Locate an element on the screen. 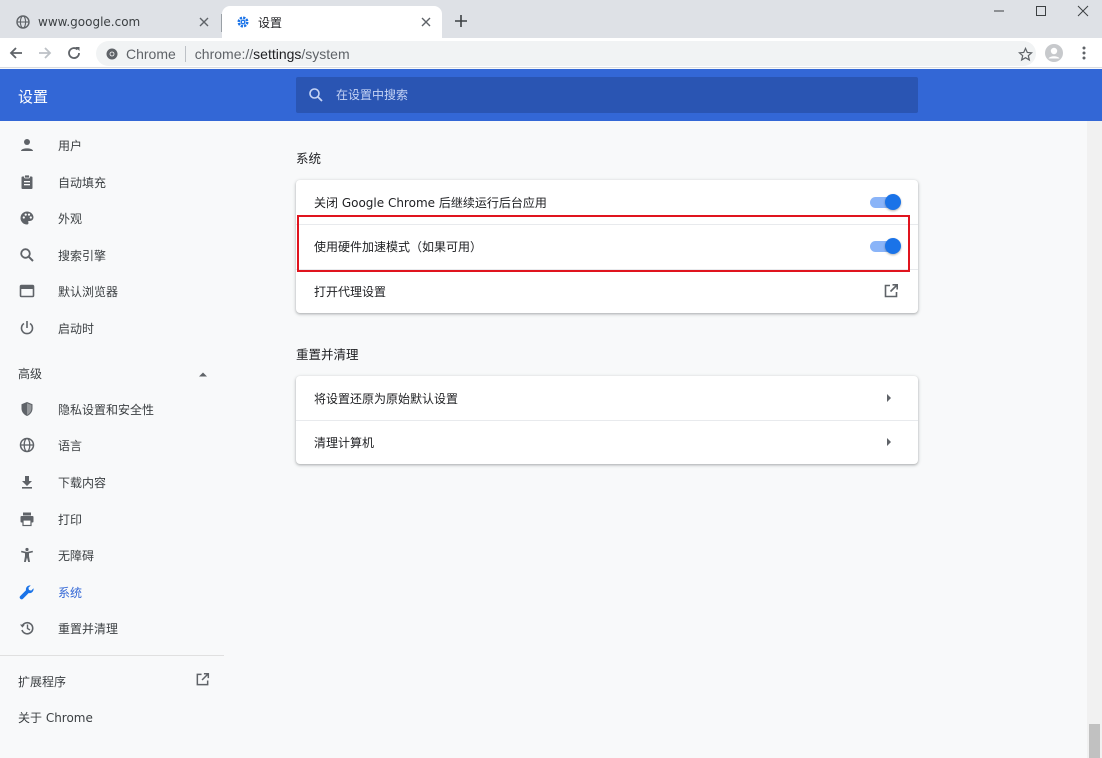 Image resolution: width=1102 pixels, height=758 pixels. sidebar-item-reset: 重置并清理 is located at coordinates (112, 628).